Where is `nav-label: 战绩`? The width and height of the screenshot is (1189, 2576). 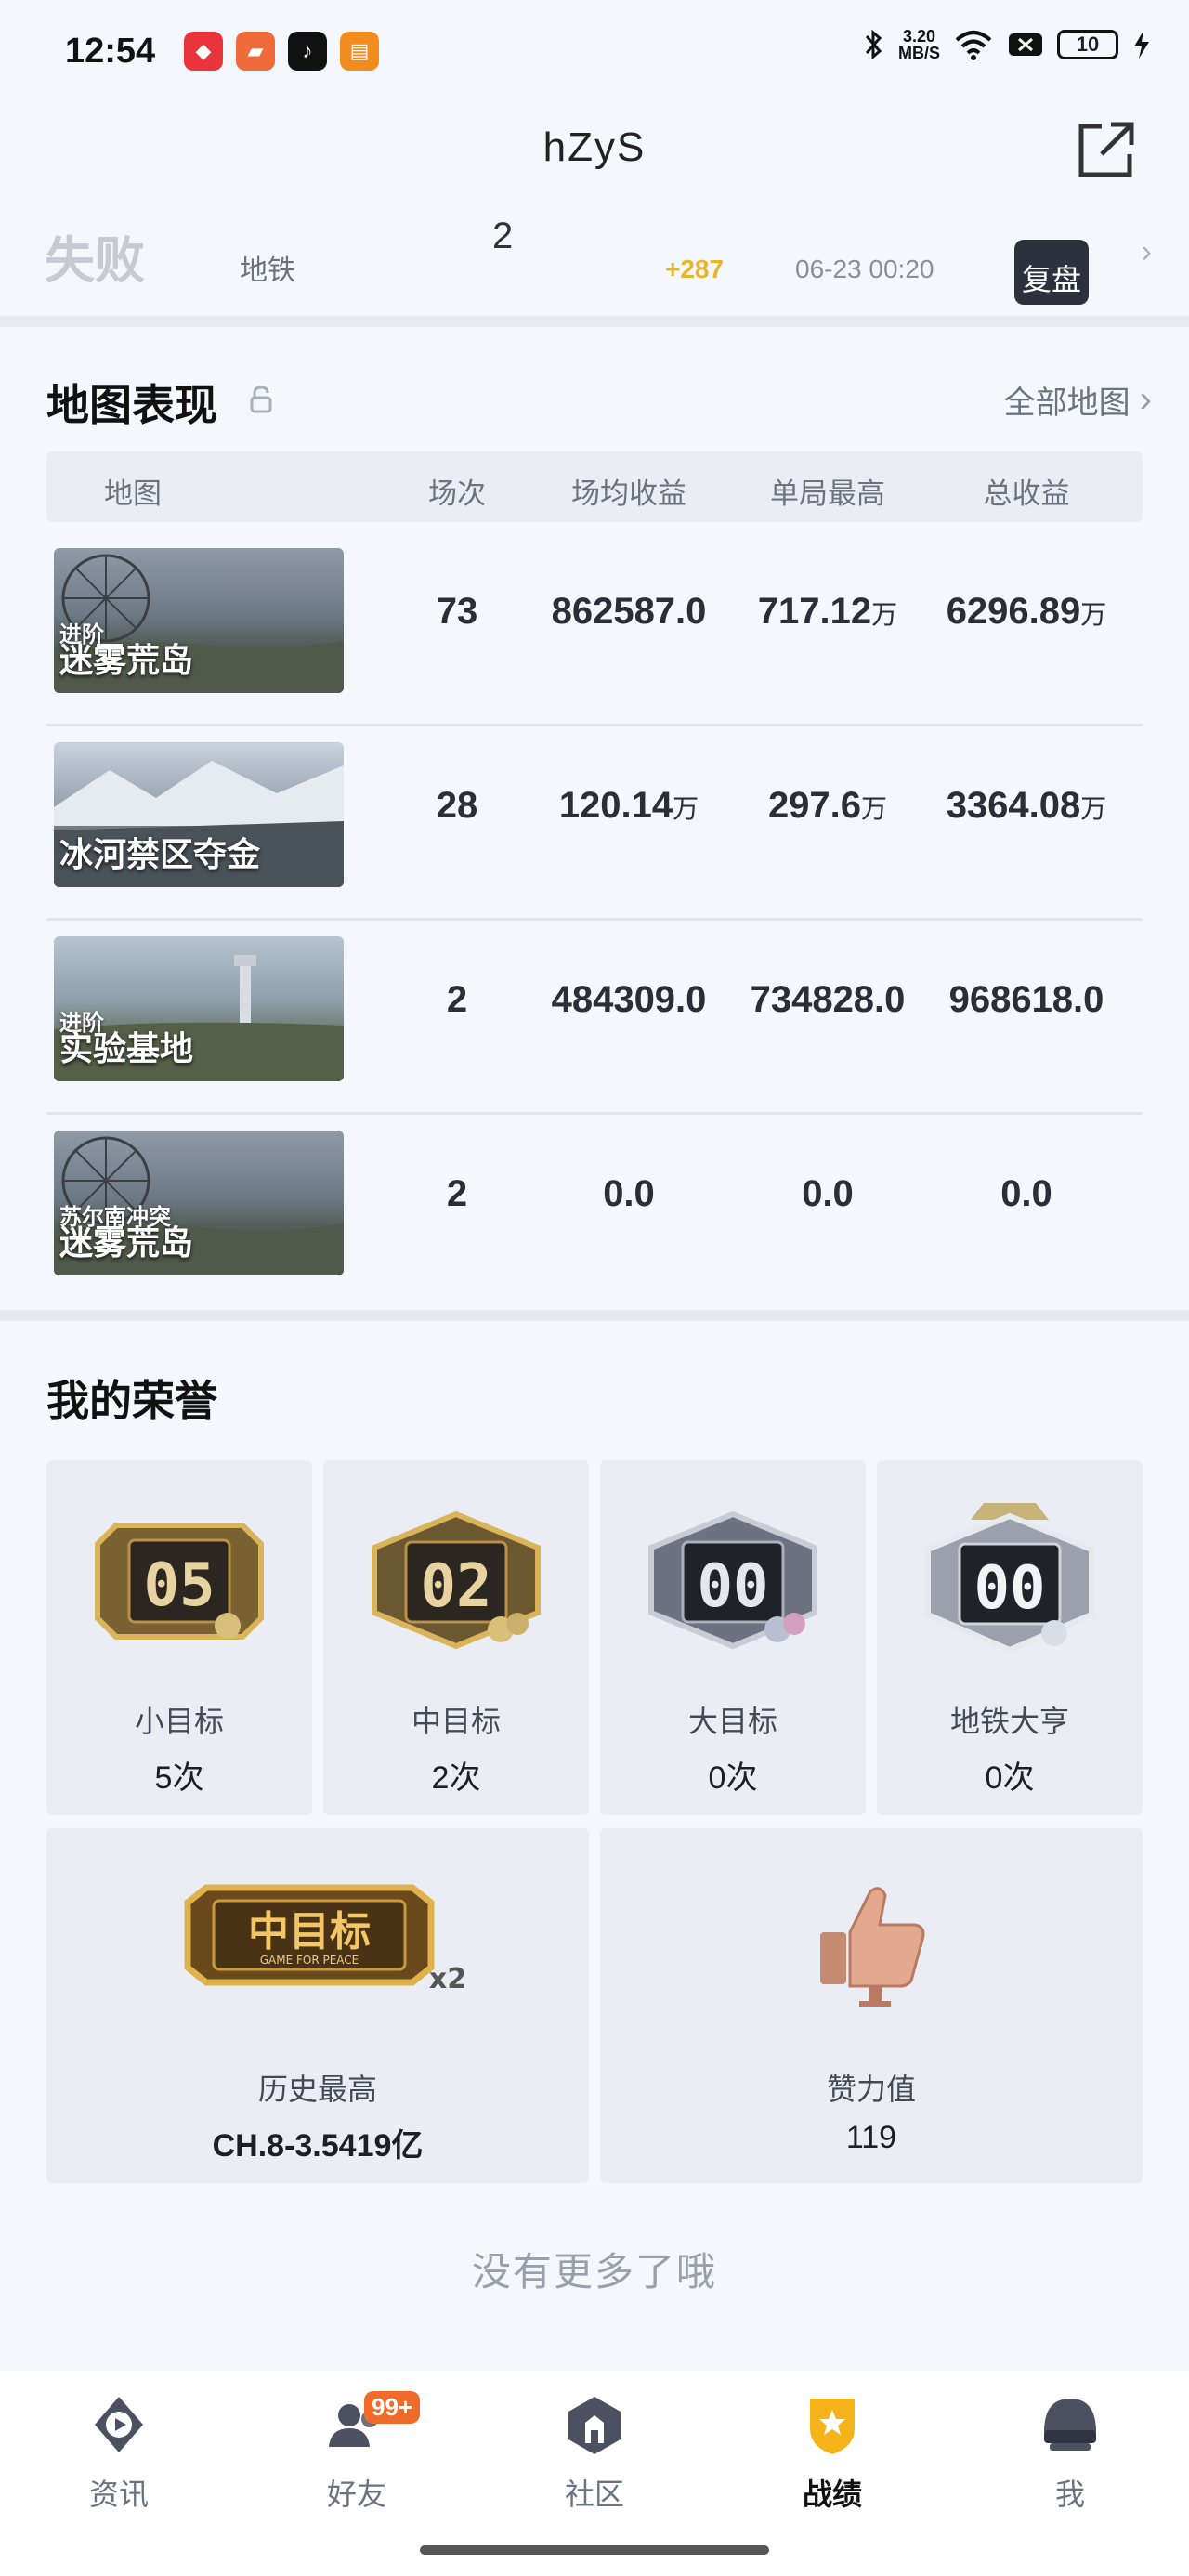 nav-label: 战绩 is located at coordinates (832, 2494).